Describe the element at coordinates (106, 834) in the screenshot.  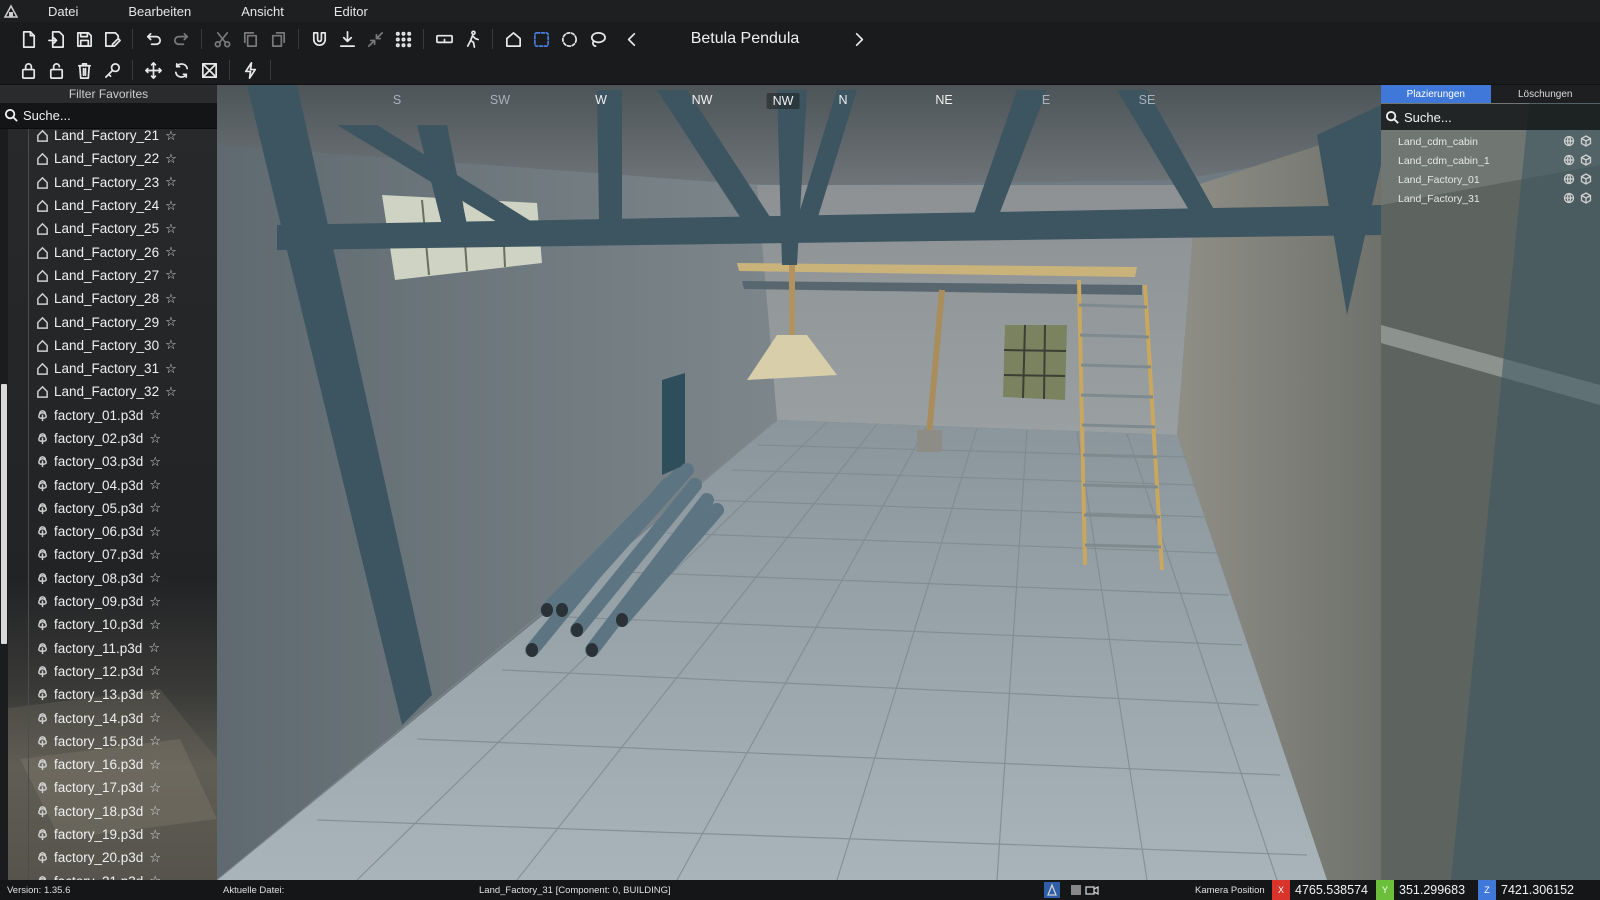
I see `asset-tree-item: factory_19.p3d ☆` at that location.